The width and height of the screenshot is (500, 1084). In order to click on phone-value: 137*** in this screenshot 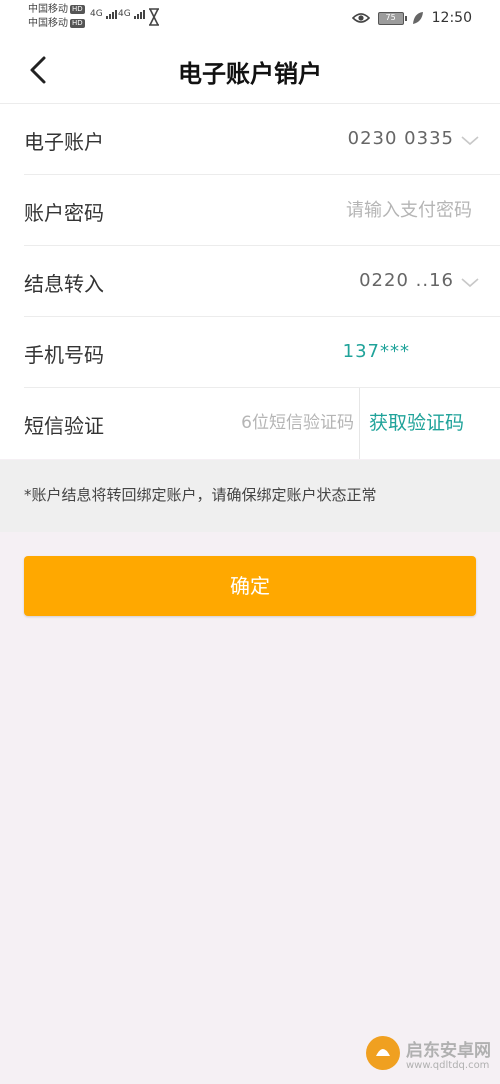, I will do `click(376, 351)`.